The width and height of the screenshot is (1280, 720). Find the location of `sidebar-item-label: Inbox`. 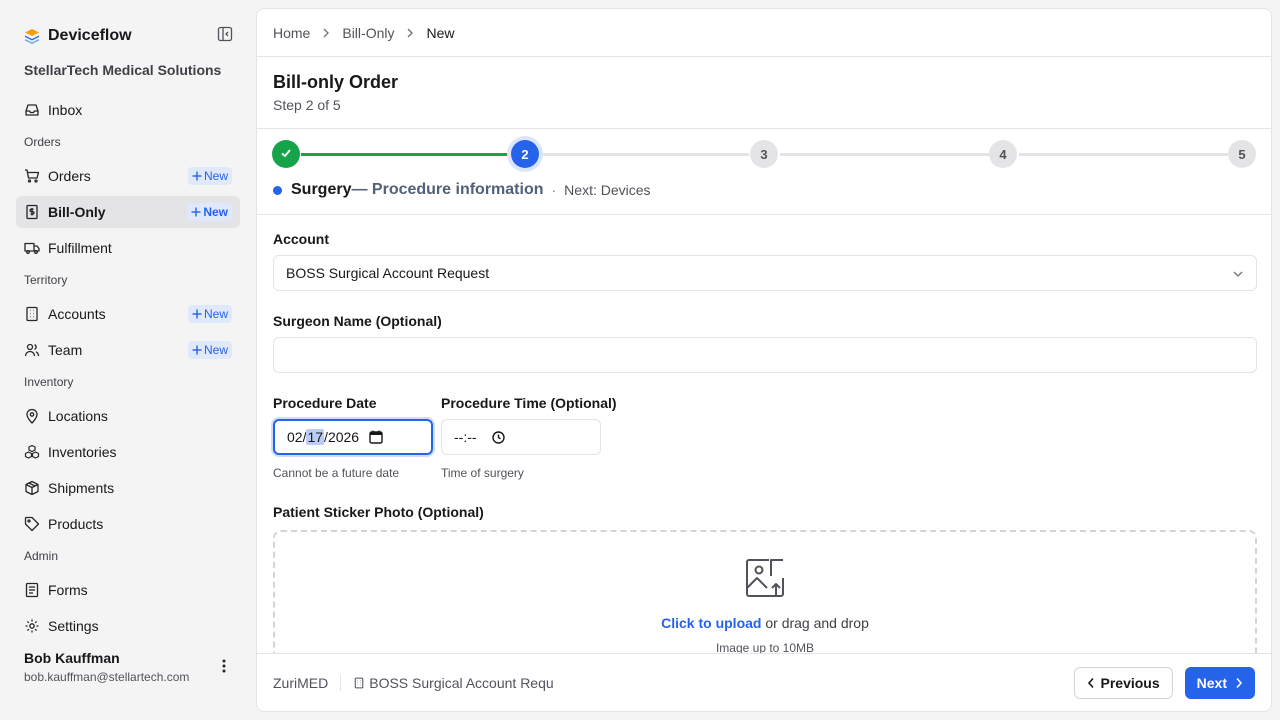

sidebar-item-label: Inbox is located at coordinates (65, 110).